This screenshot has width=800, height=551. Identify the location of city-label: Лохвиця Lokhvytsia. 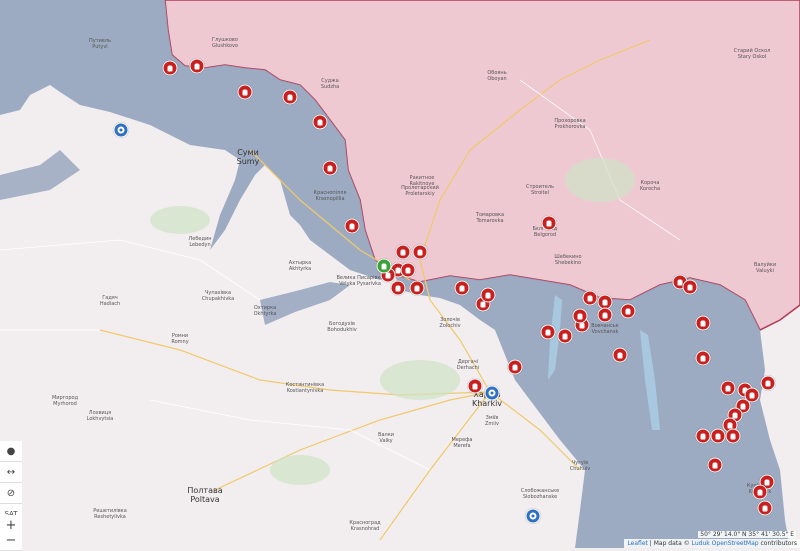
(100, 416).